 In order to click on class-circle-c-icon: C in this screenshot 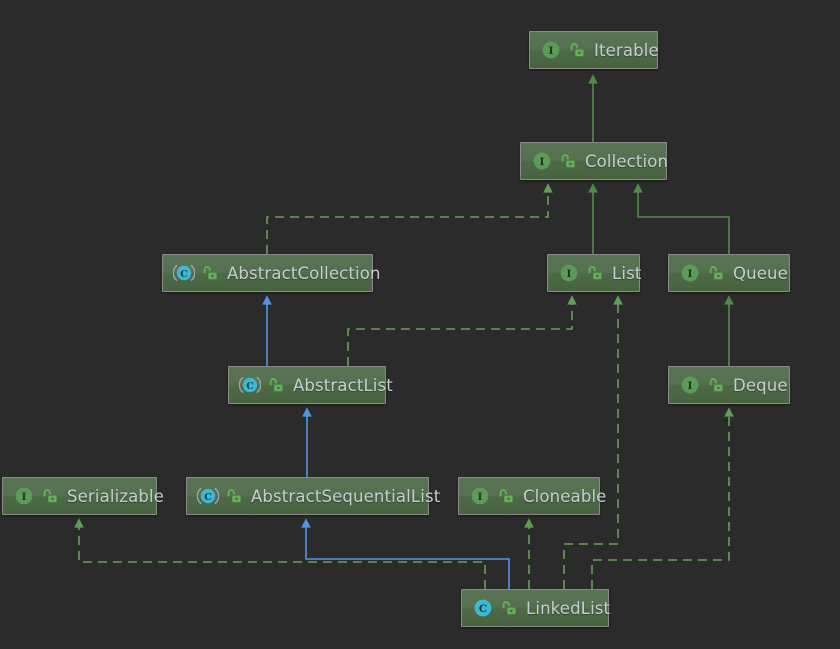, I will do `click(483, 608)`.